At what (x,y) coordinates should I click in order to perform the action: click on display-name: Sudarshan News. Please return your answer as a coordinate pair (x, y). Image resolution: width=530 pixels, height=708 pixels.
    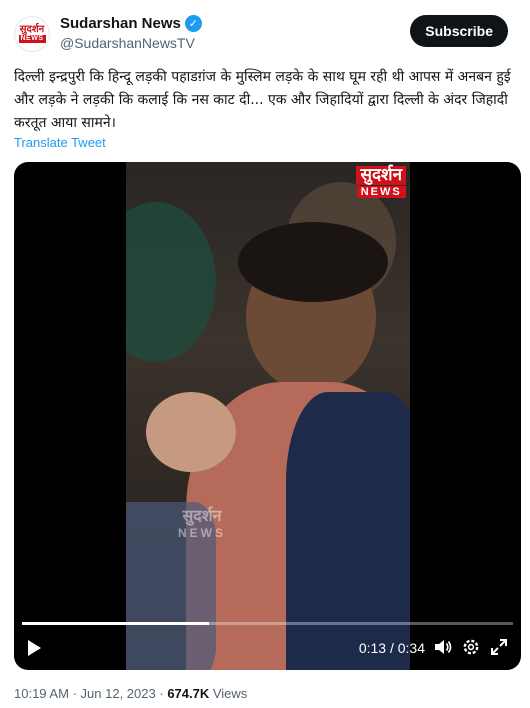
    Looking at the image, I should click on (120, 23).